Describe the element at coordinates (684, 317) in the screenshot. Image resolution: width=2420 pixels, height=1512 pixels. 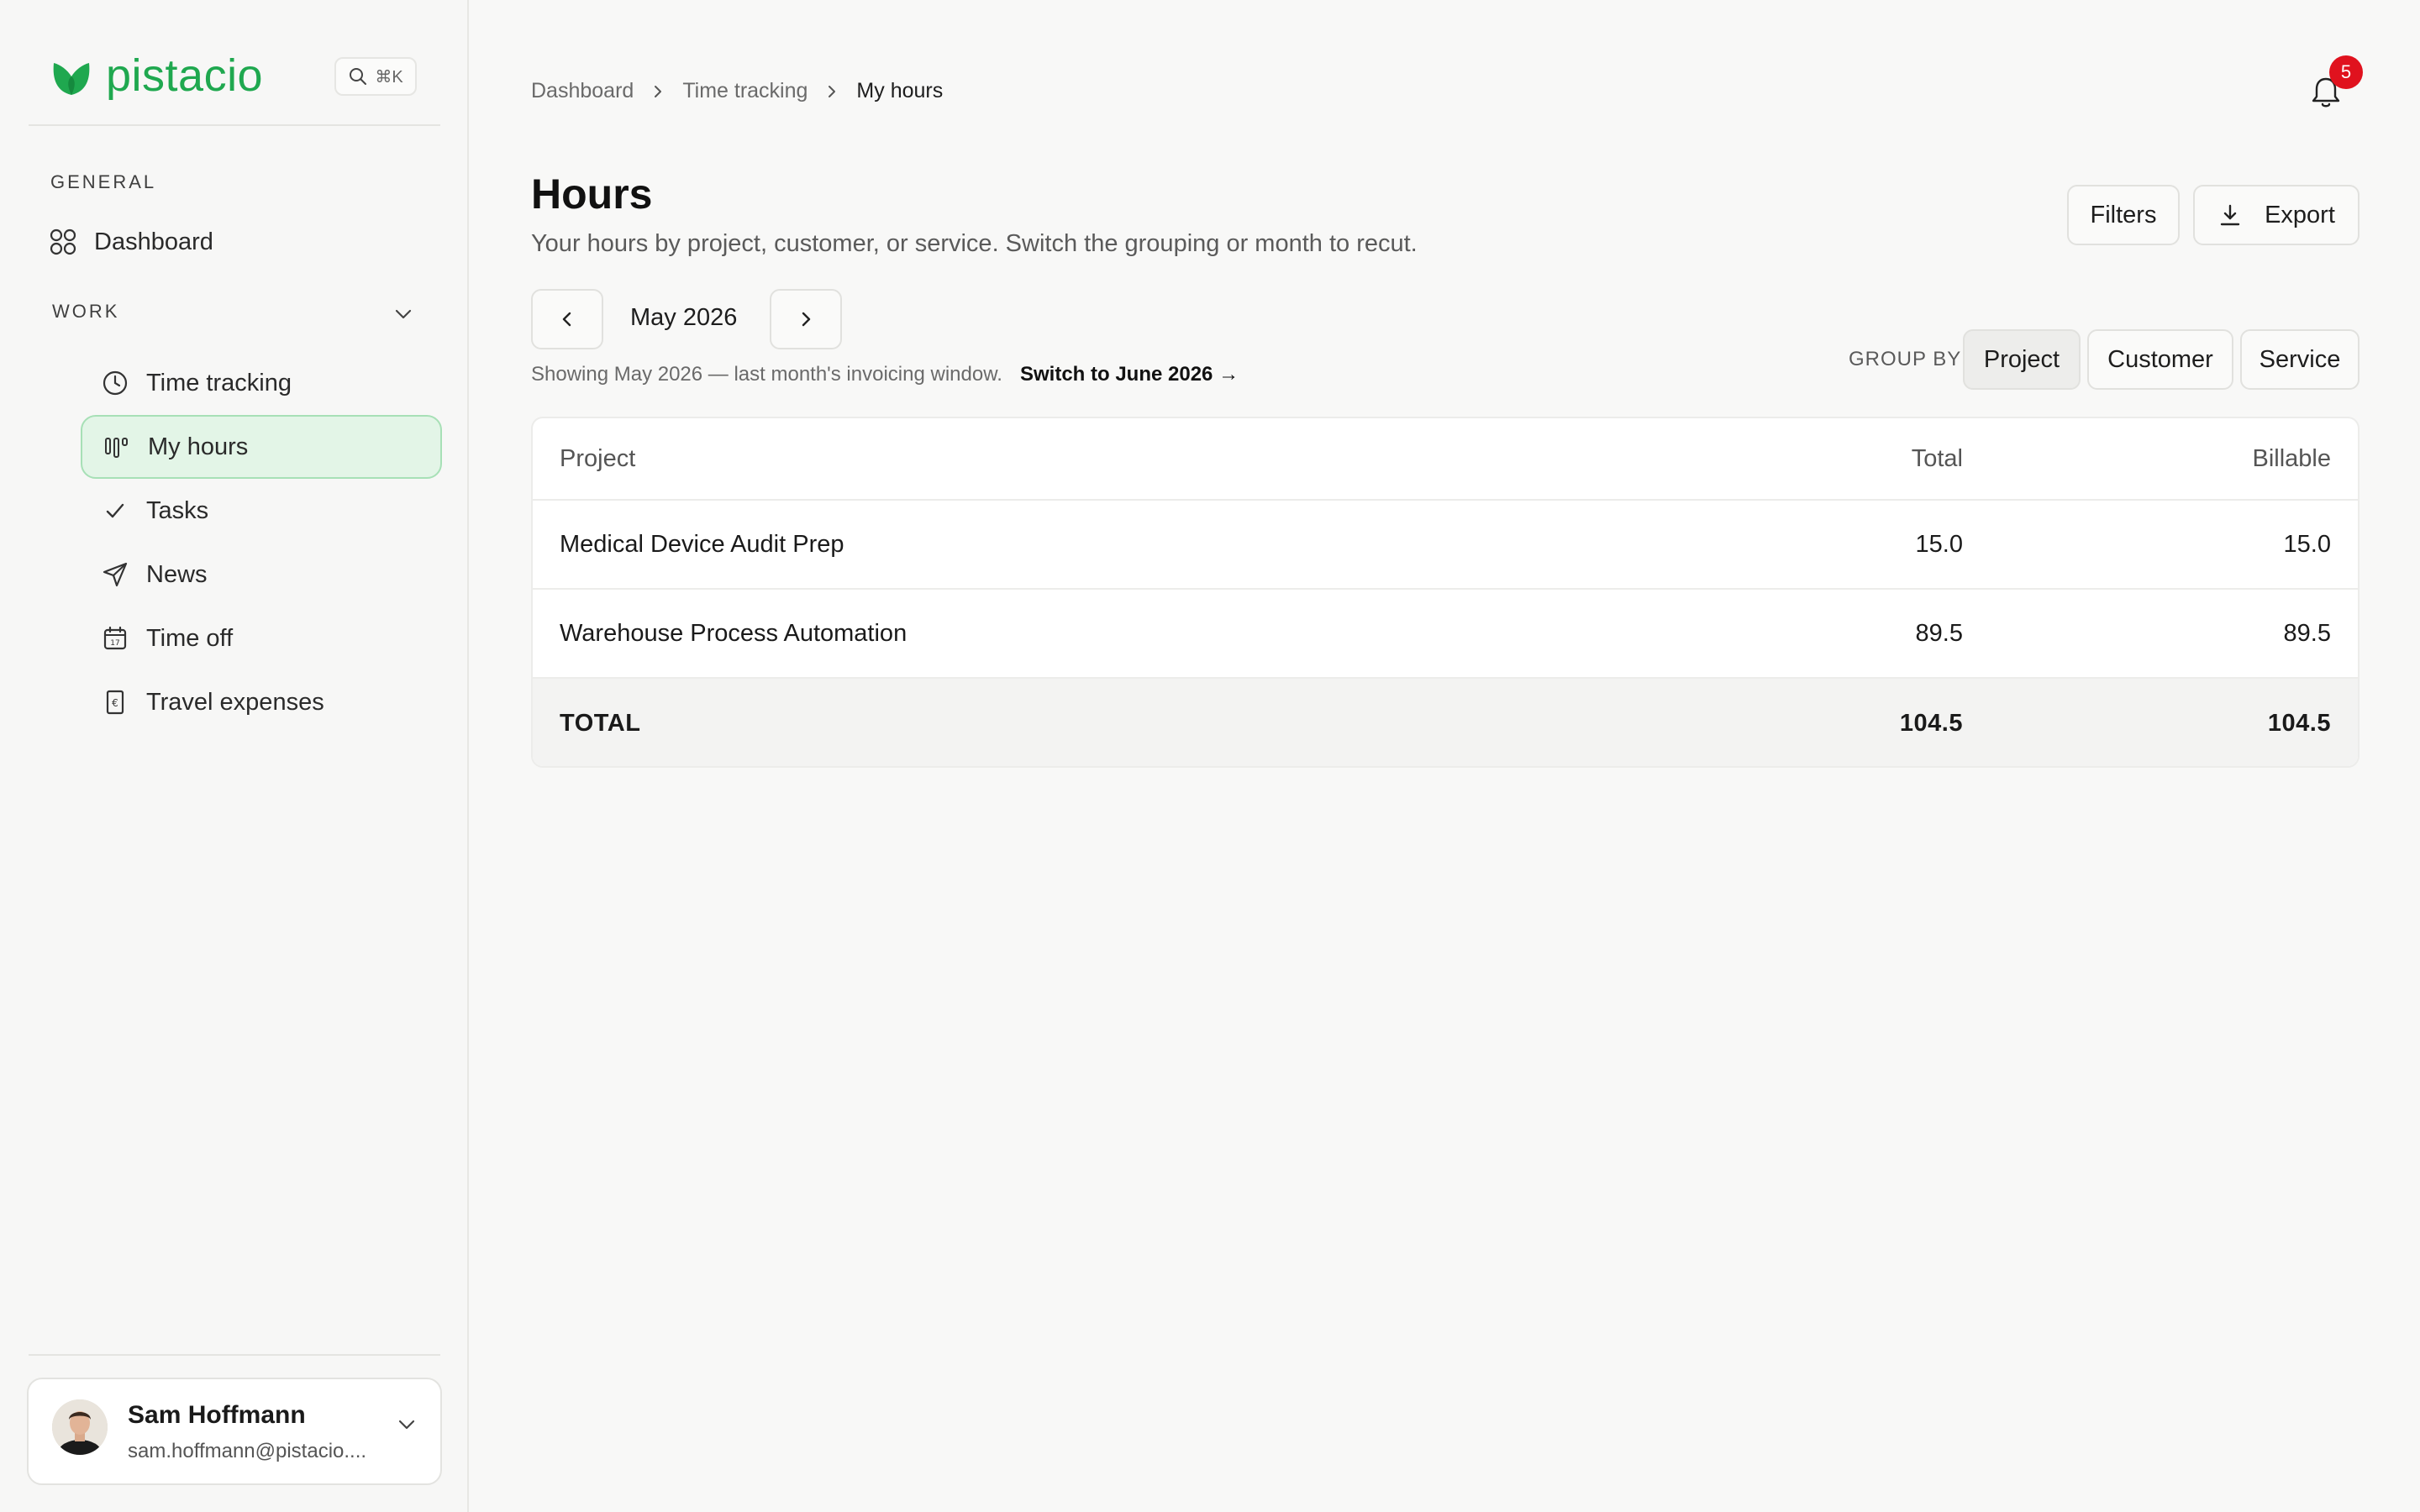
I see `current-month: May 2026` at that location.